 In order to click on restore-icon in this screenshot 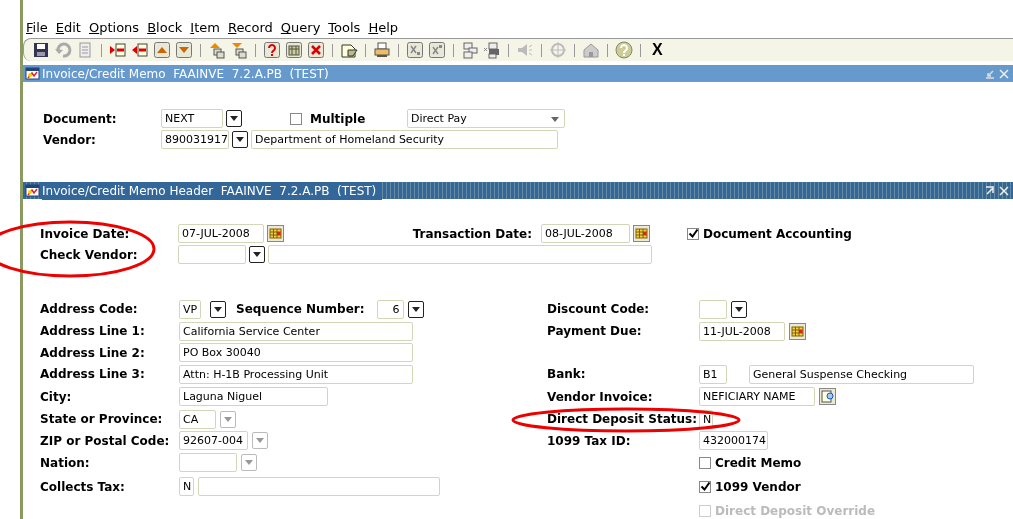, I will do `click(990, 190)`.